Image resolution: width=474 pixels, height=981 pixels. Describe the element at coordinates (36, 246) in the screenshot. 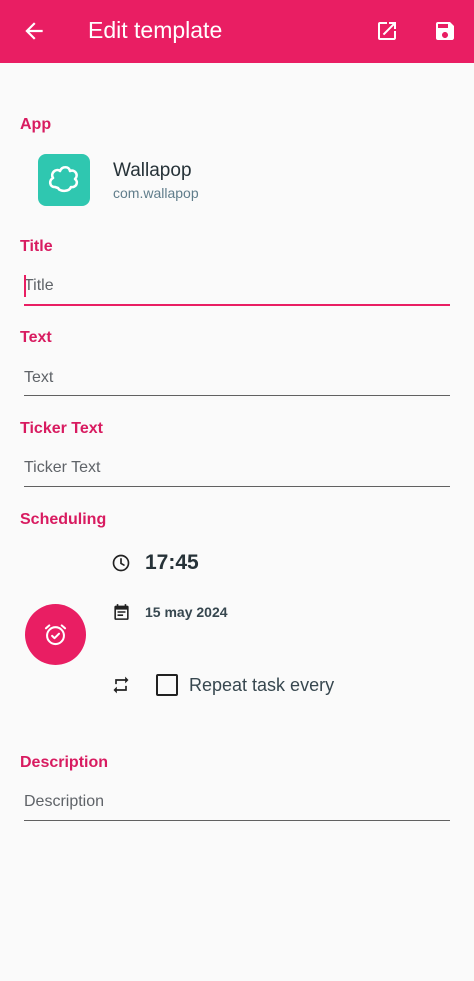

I see `title-label: Title` at that location.